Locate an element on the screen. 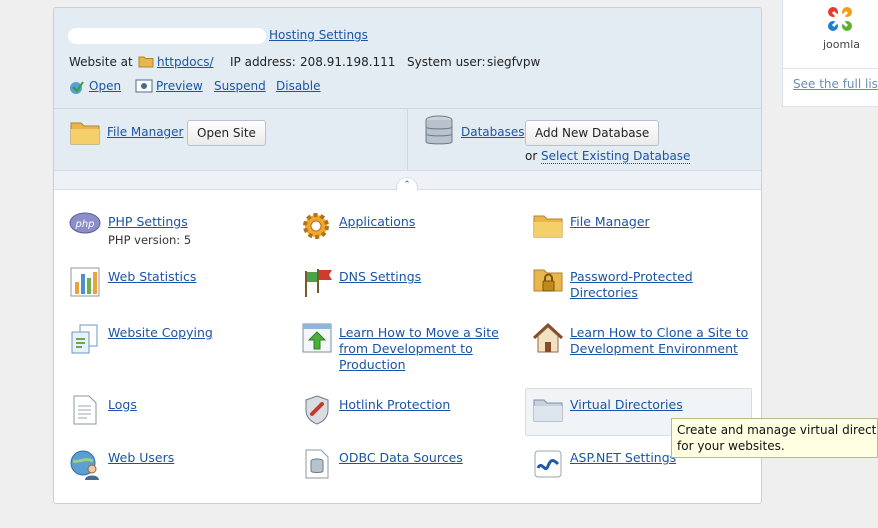 The height and width of the screenshot is (528, 878). chevron-up-icon: ⌃ is located at coordinates (407, 185).